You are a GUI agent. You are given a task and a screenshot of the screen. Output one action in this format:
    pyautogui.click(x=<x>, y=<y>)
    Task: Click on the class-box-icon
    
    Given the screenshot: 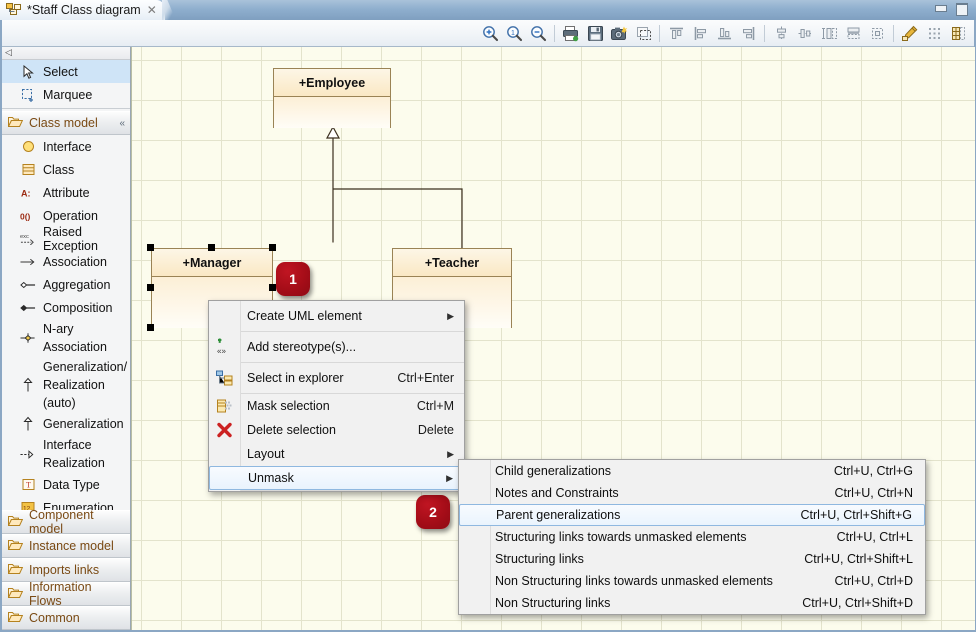 What is the action you would take?
    pyautogui.click(x=28, y=170)
    